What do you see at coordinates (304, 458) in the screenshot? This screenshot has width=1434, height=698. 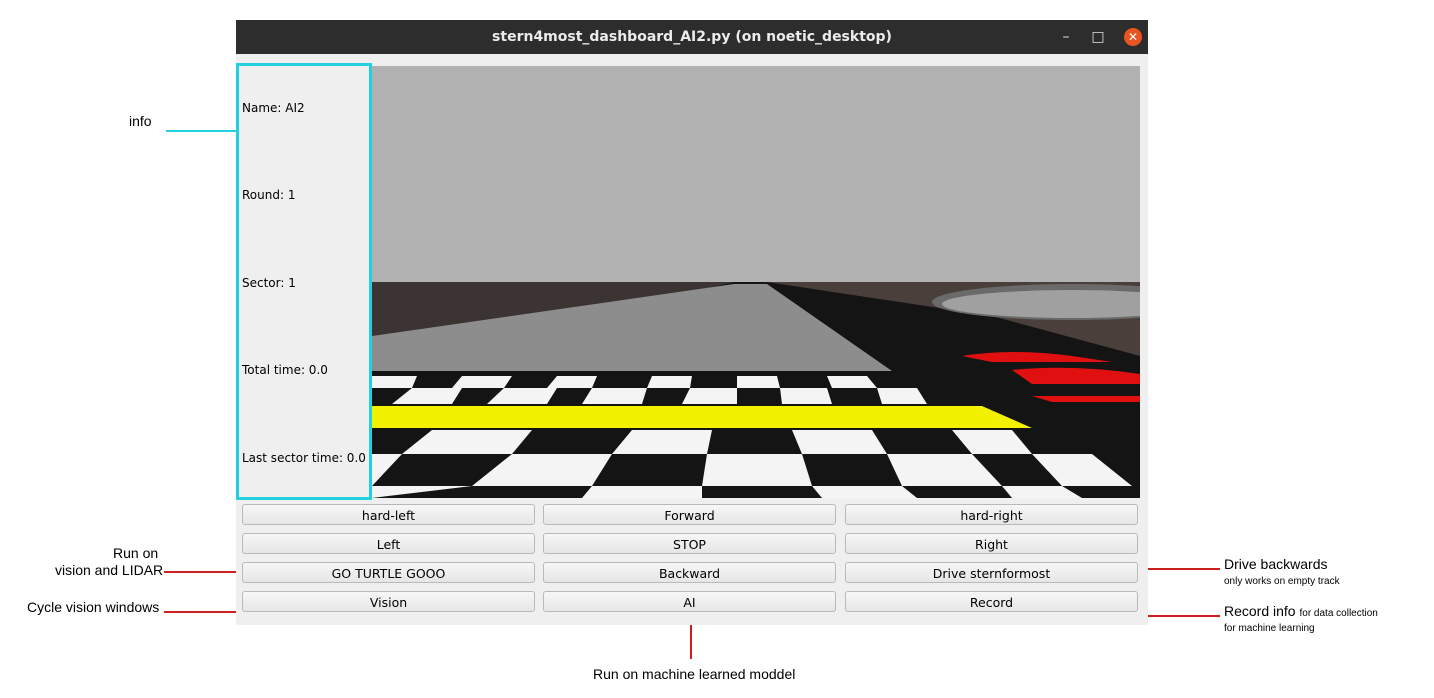 I see `info-last-sector-time: Last sector time: 0.0` at bounding box center [304, 458].